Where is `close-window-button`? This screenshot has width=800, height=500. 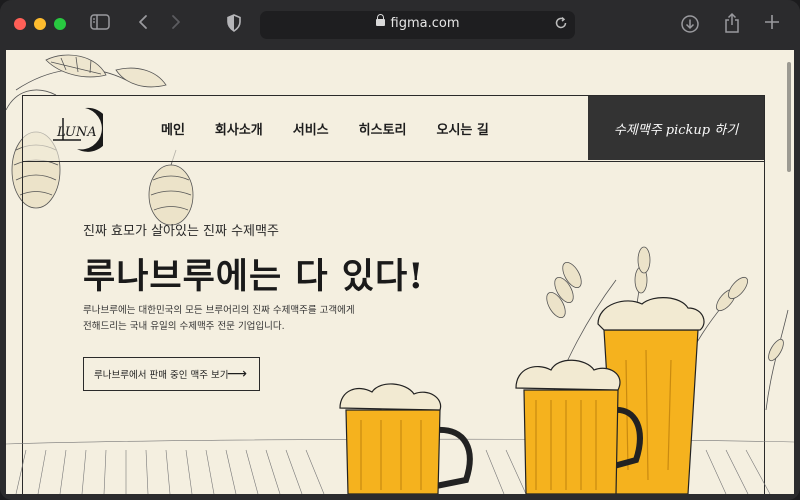
close-window-button is located at coordinates (20, 24).